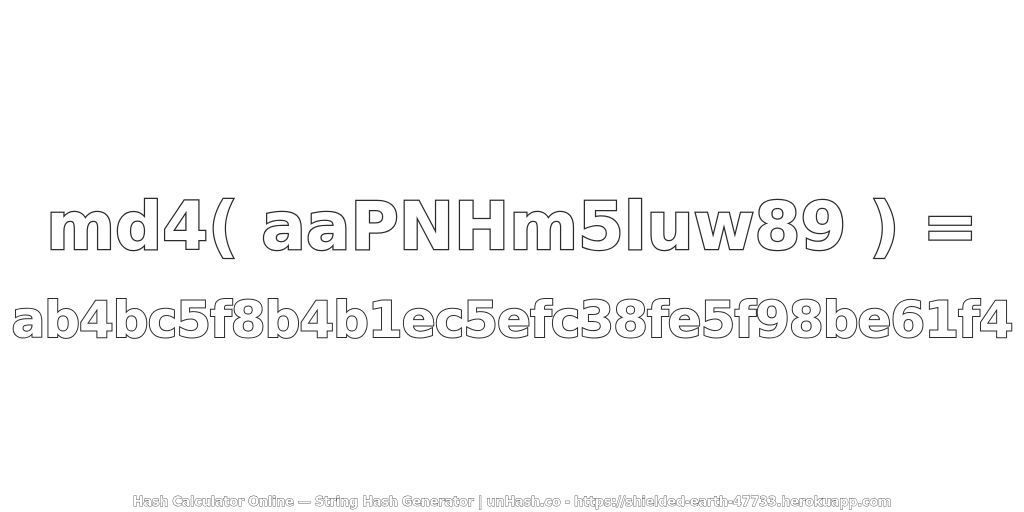 The image size is (1024, 512). I want to click on hash-expression: md4( aaPNHm5luw89 ) =, so click(512, 227).